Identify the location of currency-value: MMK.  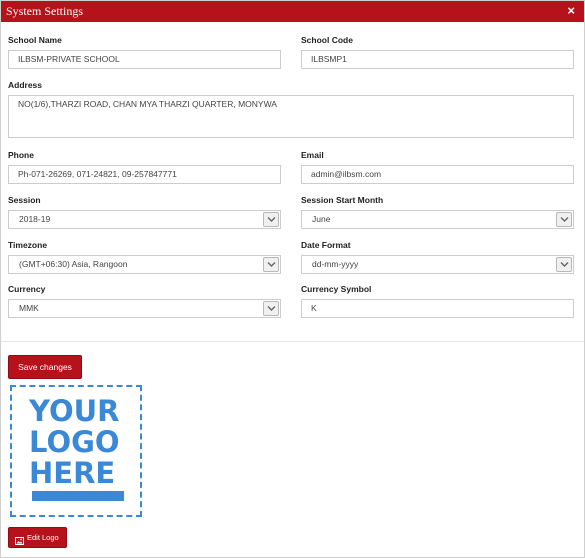
(29, 308).